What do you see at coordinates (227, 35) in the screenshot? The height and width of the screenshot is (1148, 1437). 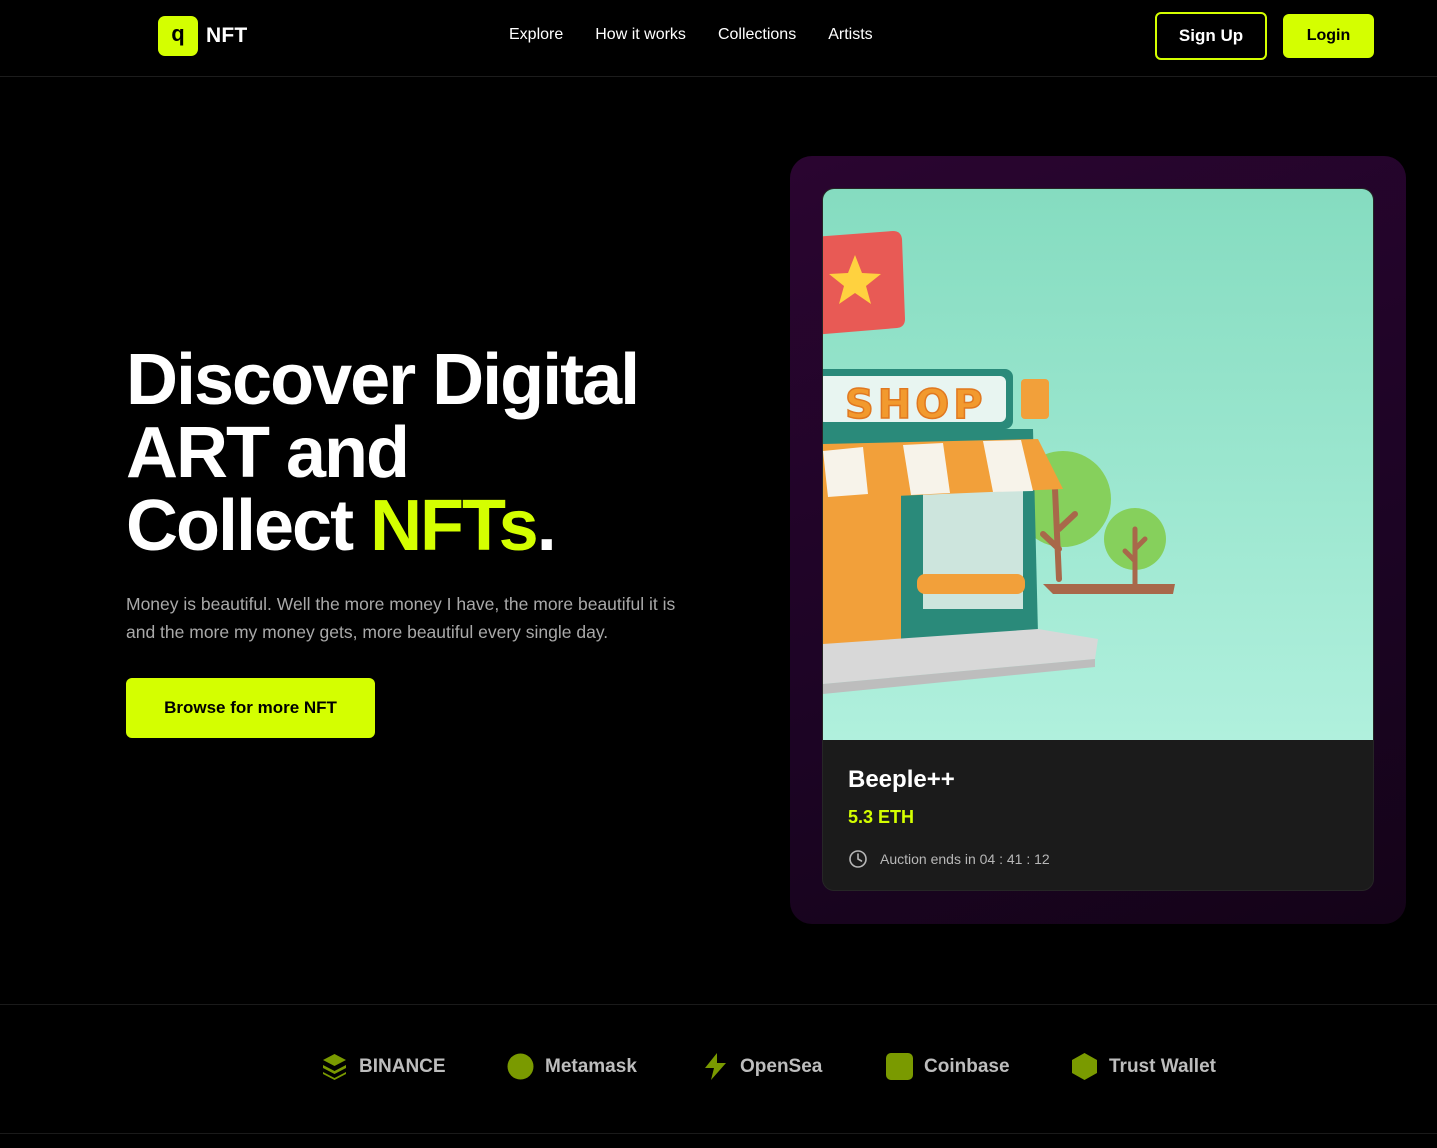 I see `logo-text: NFT` at bounding box center [227, 35].